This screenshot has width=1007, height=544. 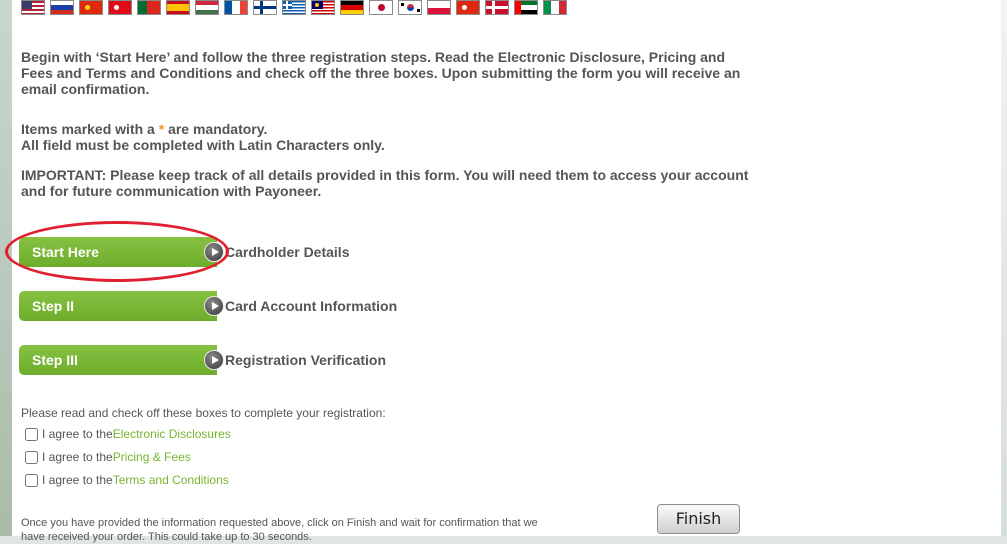 I want to click on flag-poland-icon, so click(x=439, y=7).